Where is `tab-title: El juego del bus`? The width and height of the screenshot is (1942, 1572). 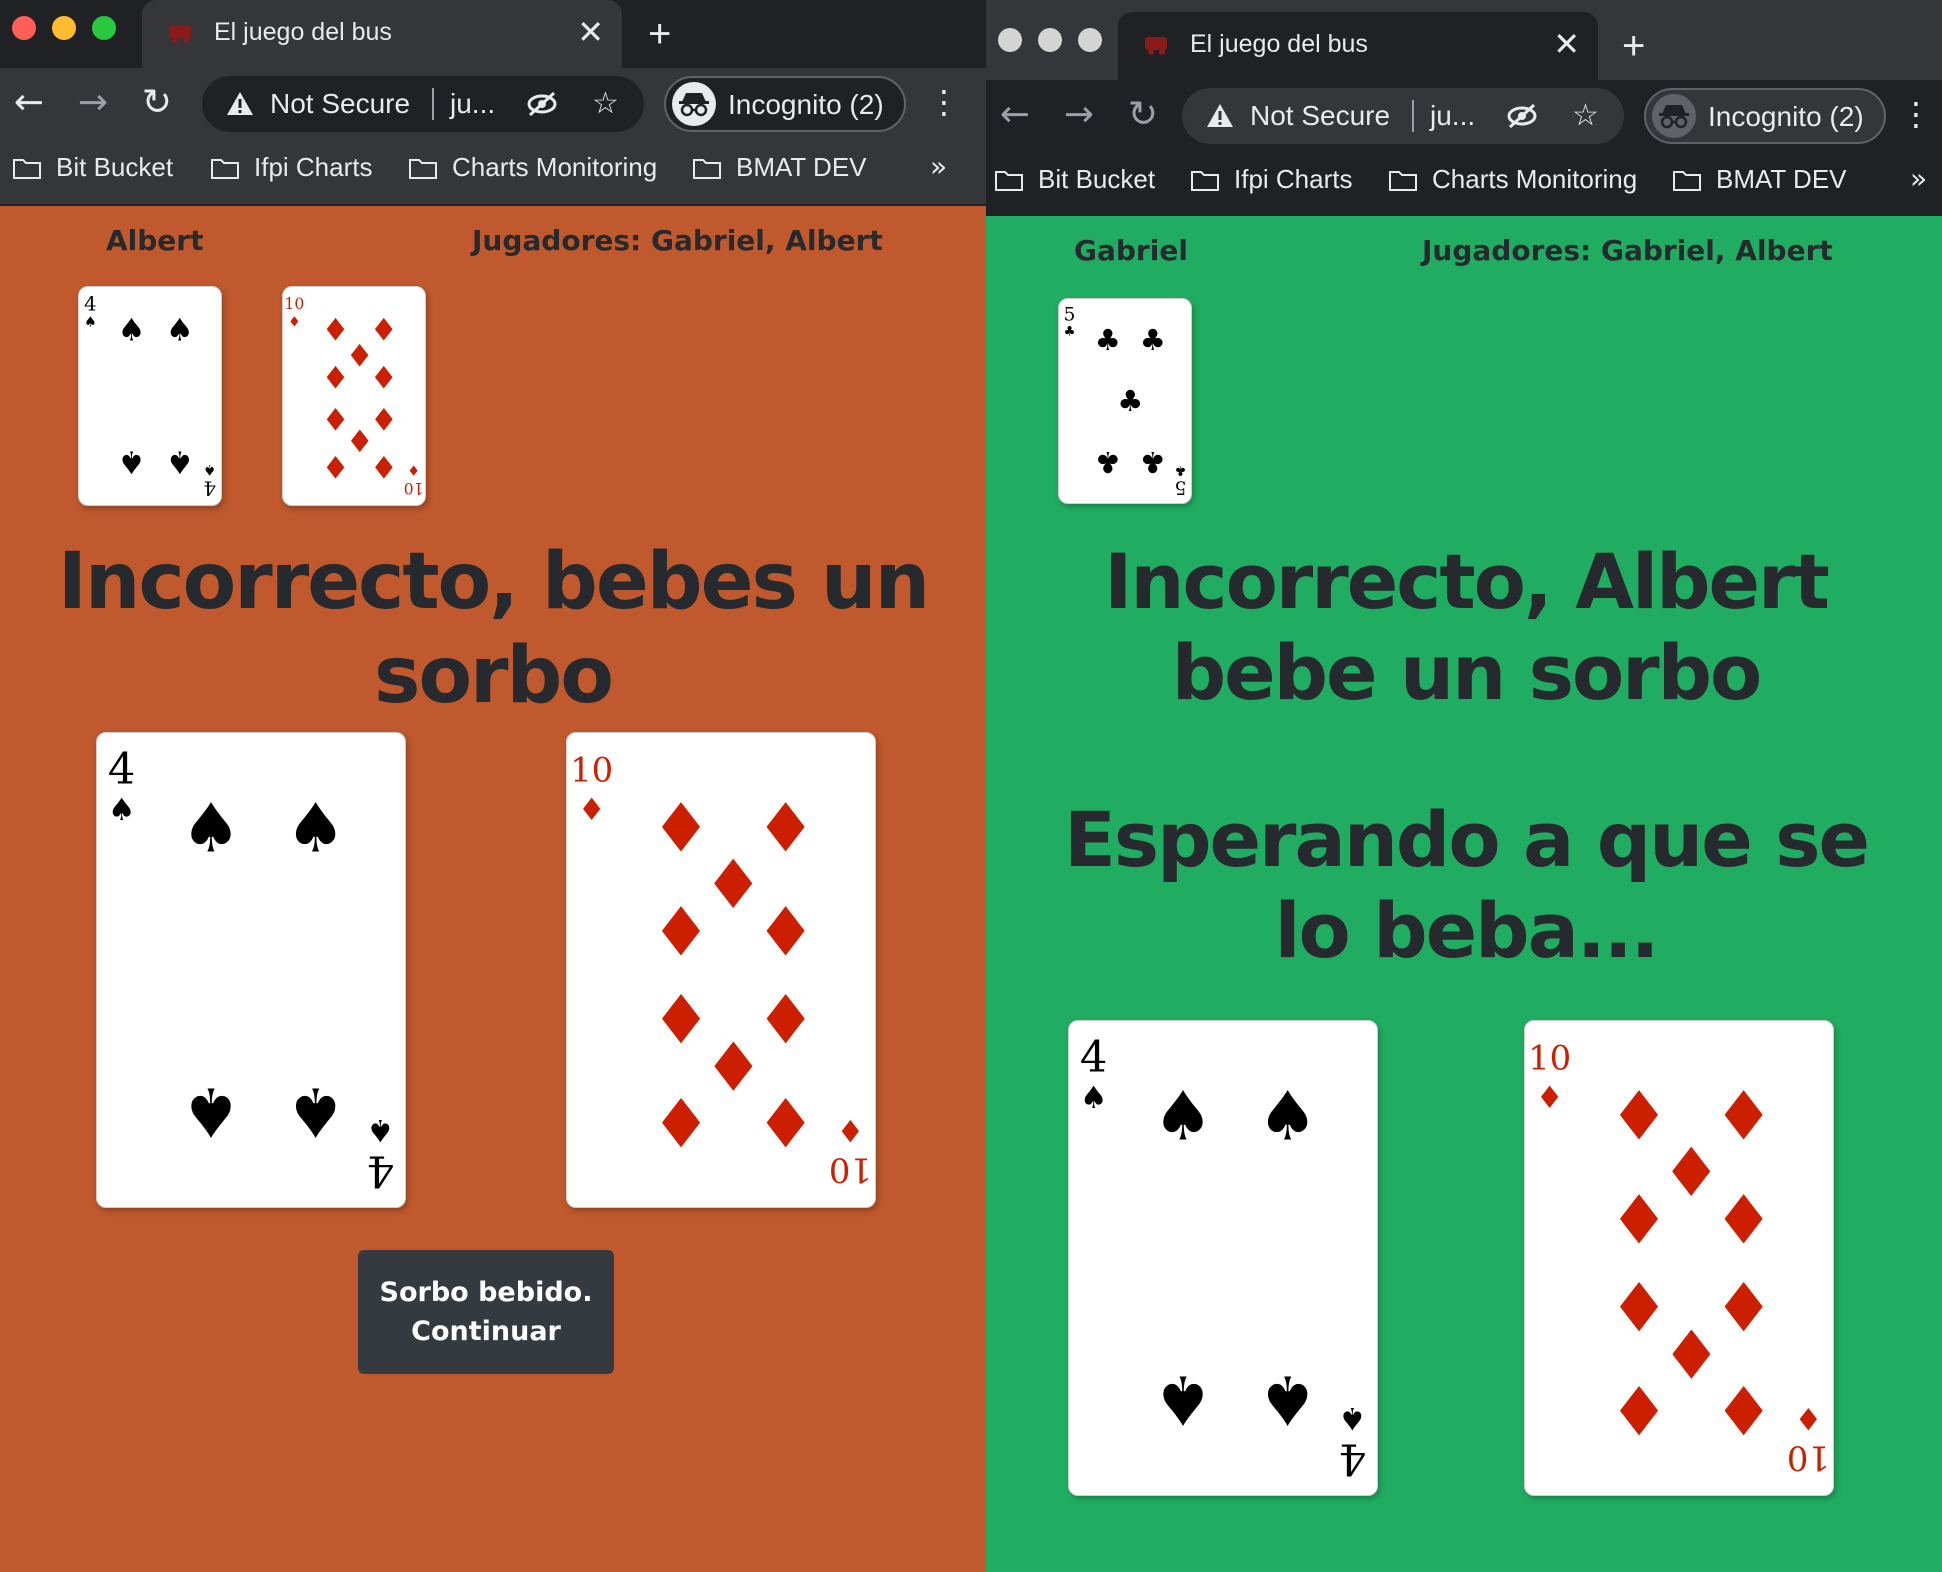 tab-title: El juego del bus is located at coordinates (1279, 44).